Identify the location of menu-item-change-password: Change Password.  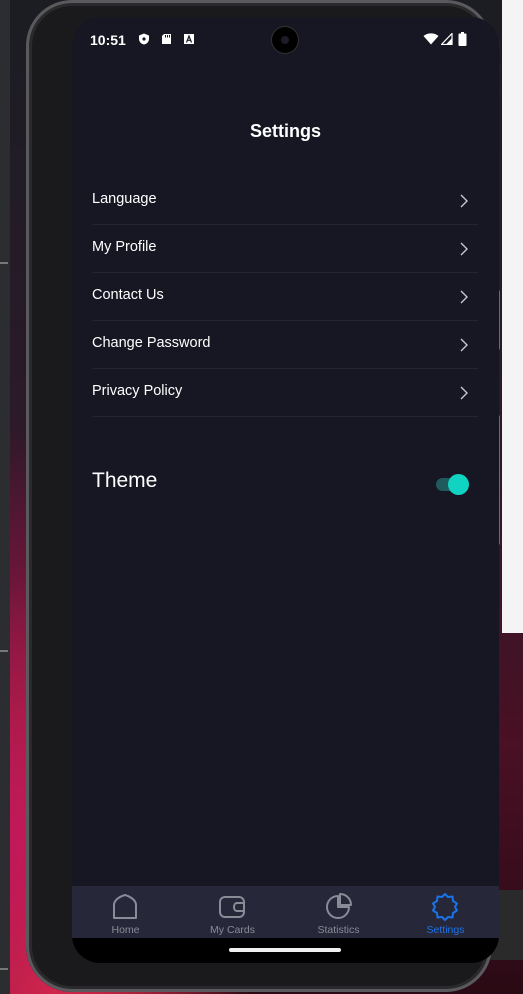
(285, 345).